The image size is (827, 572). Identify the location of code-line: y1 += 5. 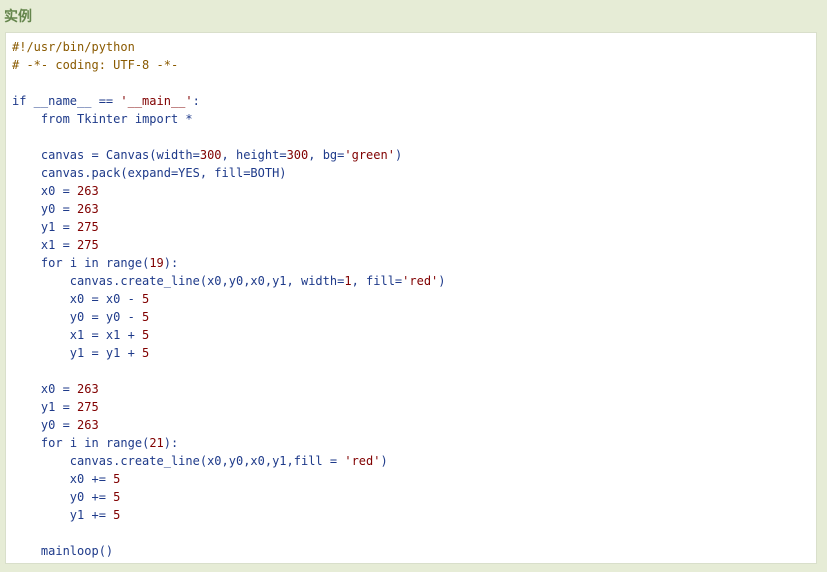
(229, 515).